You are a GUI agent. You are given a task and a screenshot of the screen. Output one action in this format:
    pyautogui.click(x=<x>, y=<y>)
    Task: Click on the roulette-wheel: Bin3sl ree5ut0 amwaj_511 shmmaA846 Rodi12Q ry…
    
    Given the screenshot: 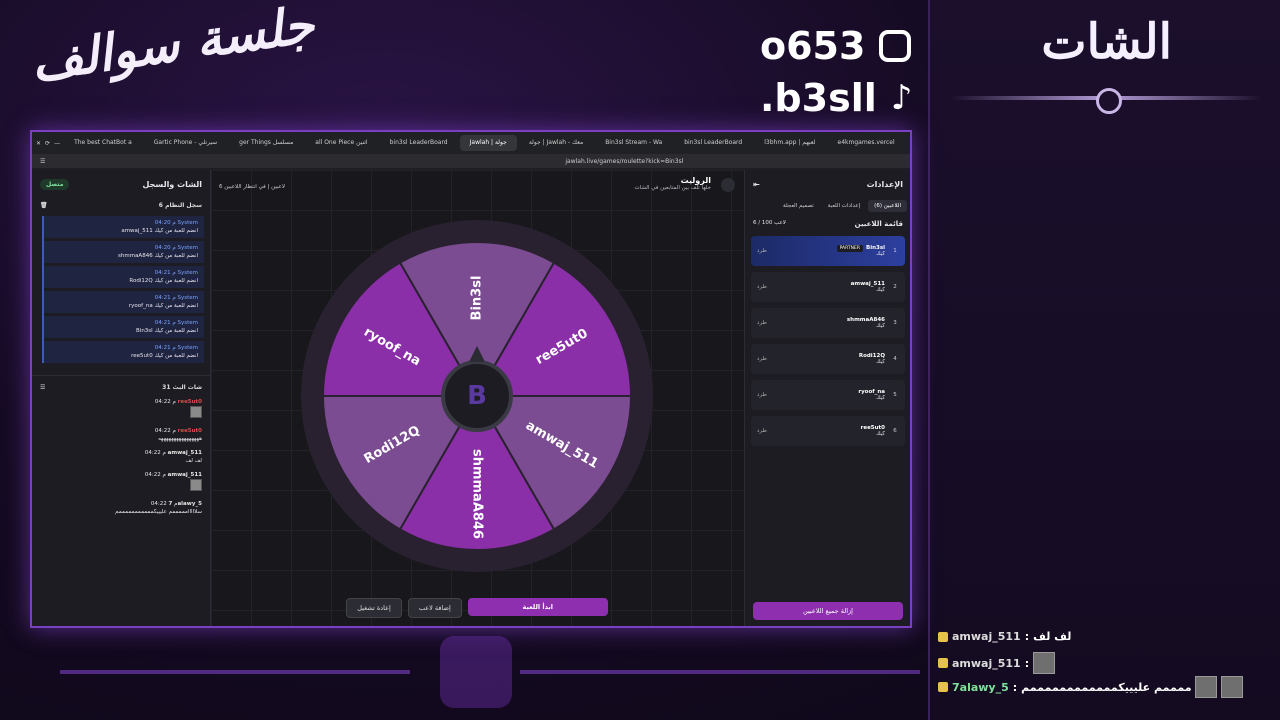 What is the action you would take?
    pyautogui.click(x=477, y=396)
    